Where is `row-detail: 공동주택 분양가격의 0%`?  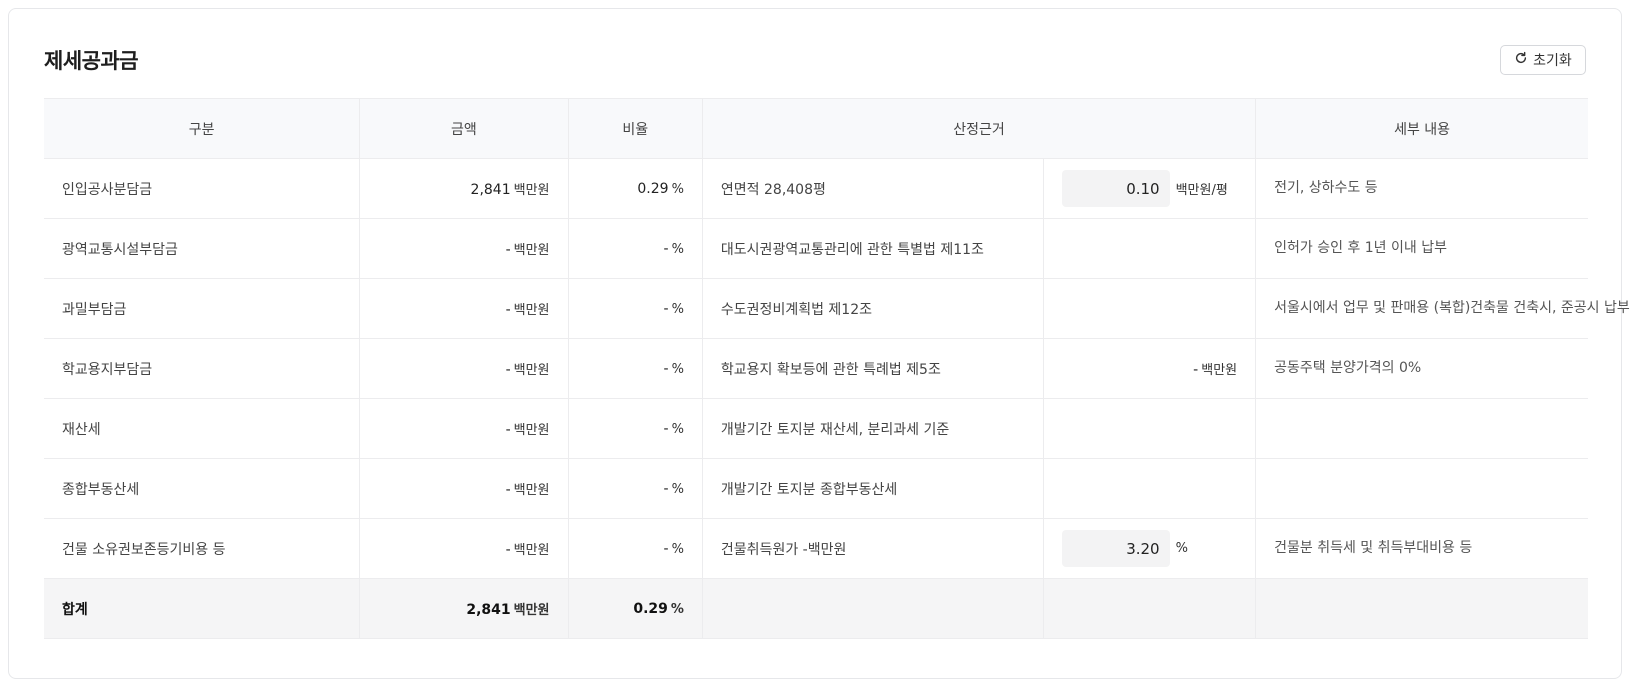 row-detail: 공동주택 분양가격의 0% is located at coordinates (1421, 368).